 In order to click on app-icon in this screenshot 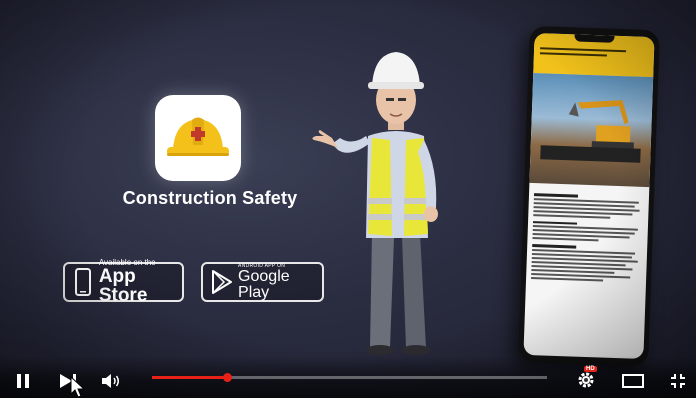, I will do `click(198, 138)`.